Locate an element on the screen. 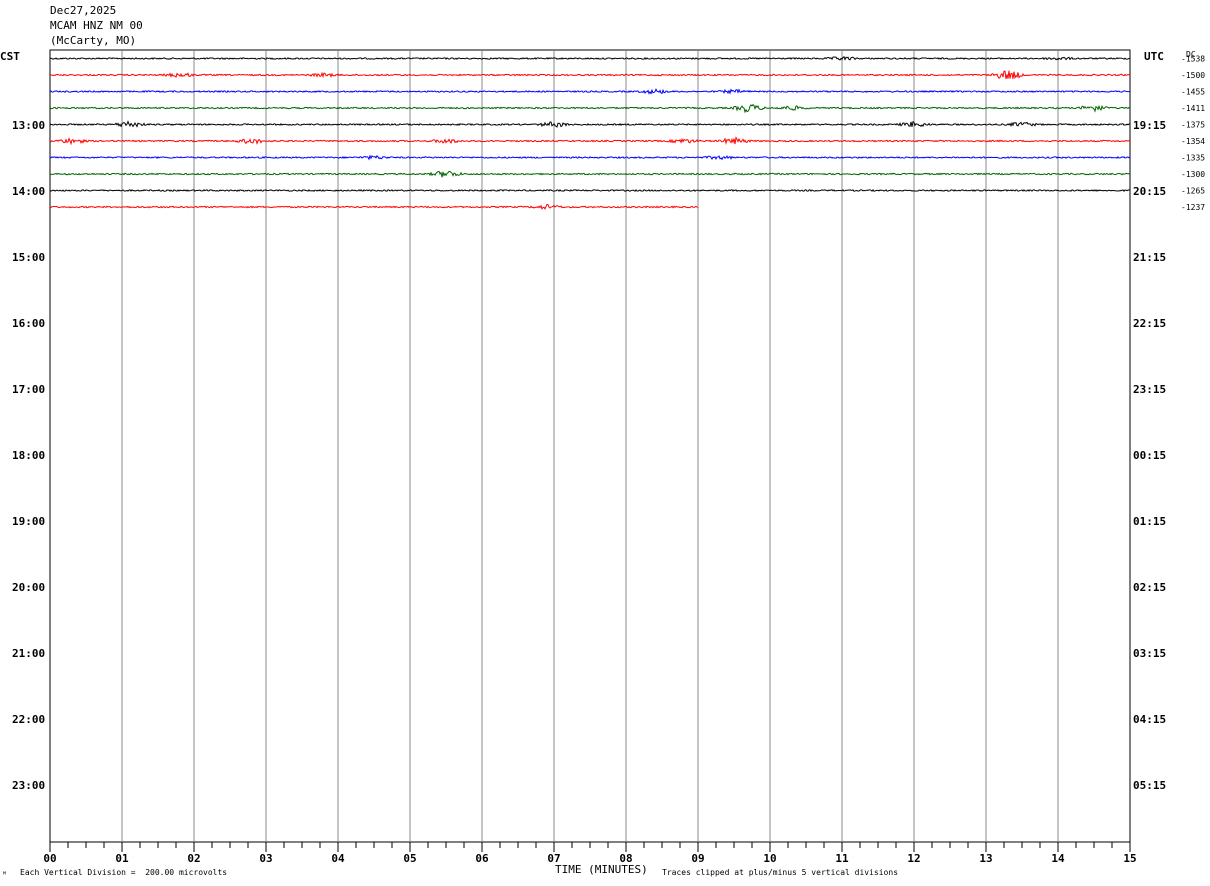 The width and height of the screenshot is (1210, 886). trace-dc-label: -1455 is located at coordinates (1193, 92).